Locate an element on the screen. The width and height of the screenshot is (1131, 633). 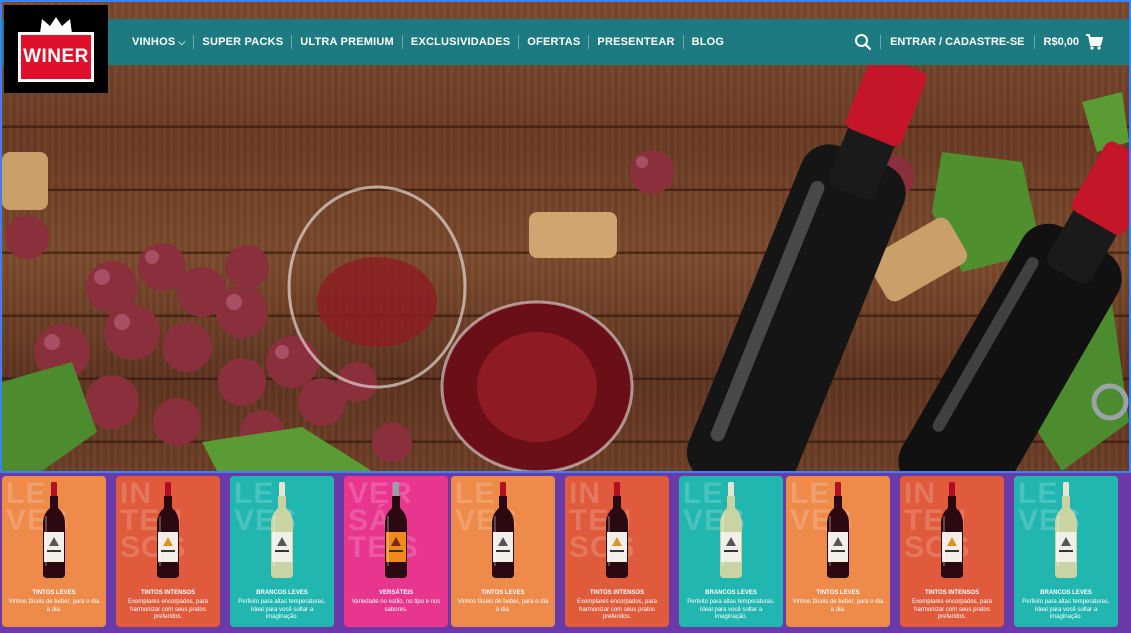
crown-icon is located at coordinates (56, 25).